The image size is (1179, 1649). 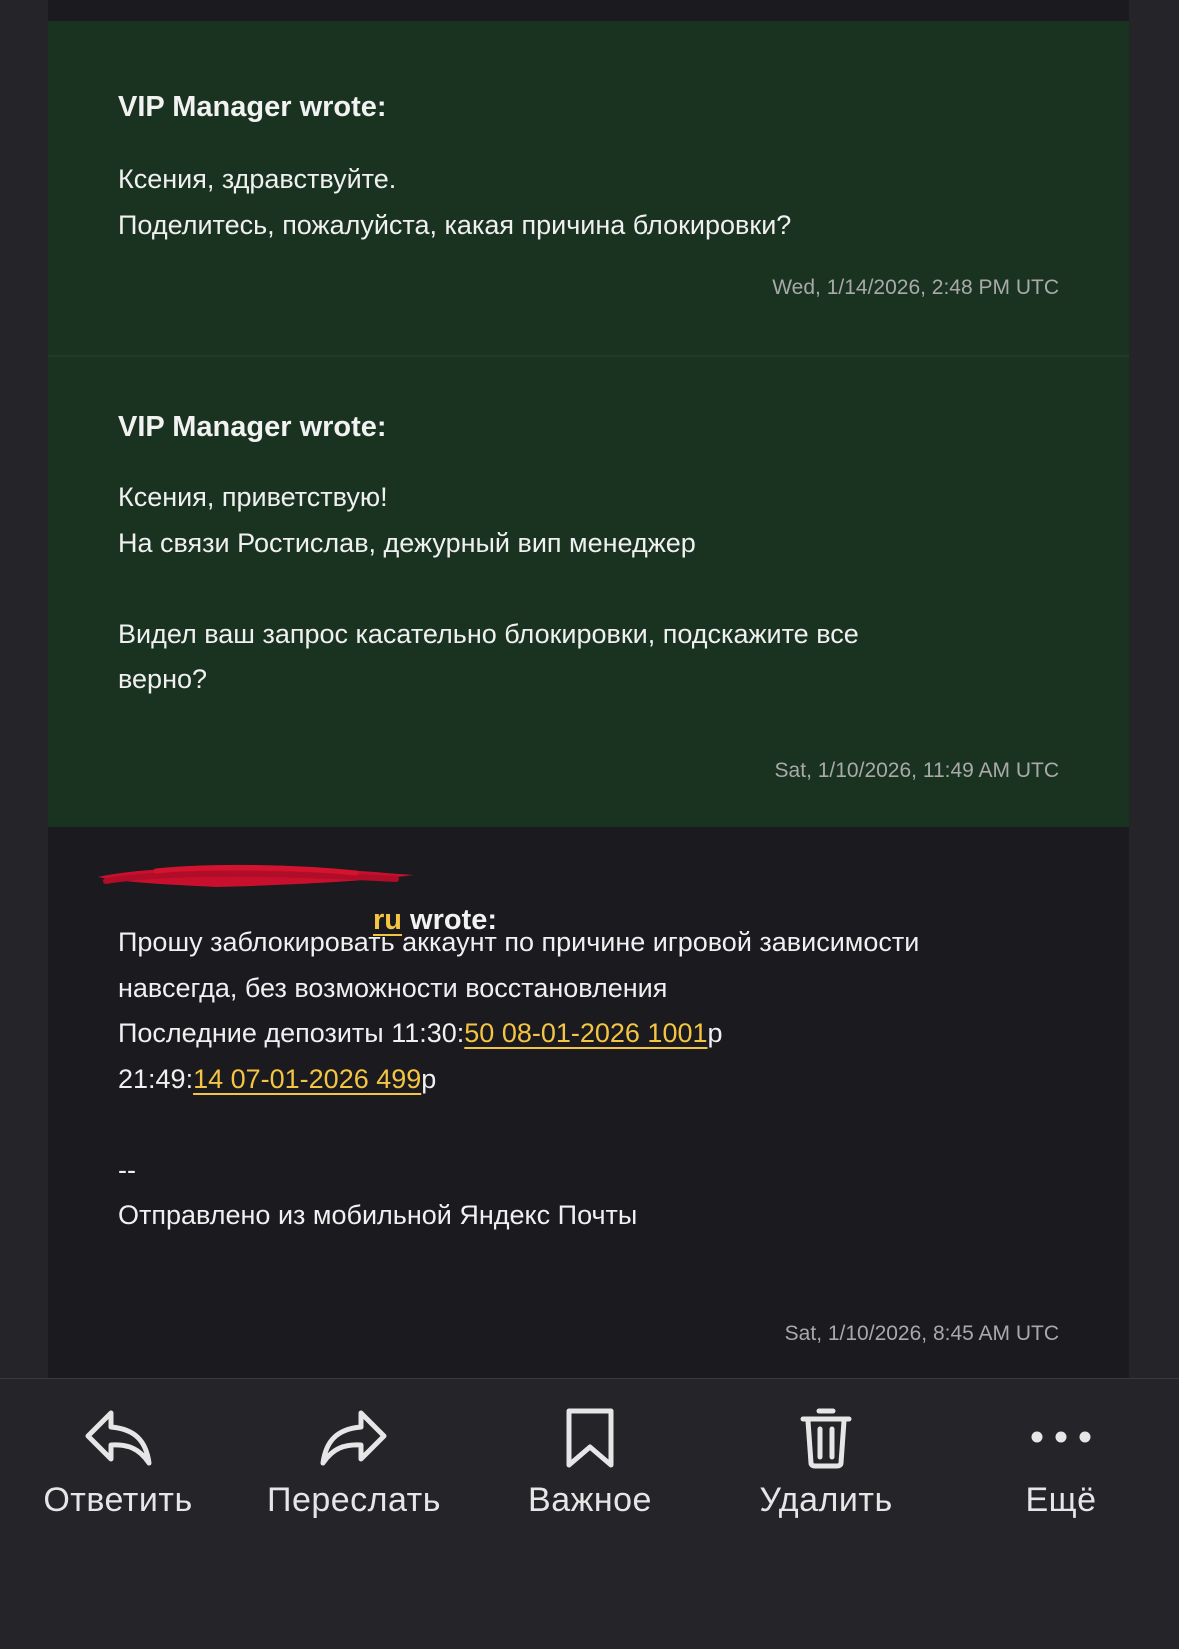 What do you see at coordinates (1061, 1477) in the screenshot?
I see `more-button: Ещё` at bounding box center [1061, 1477].